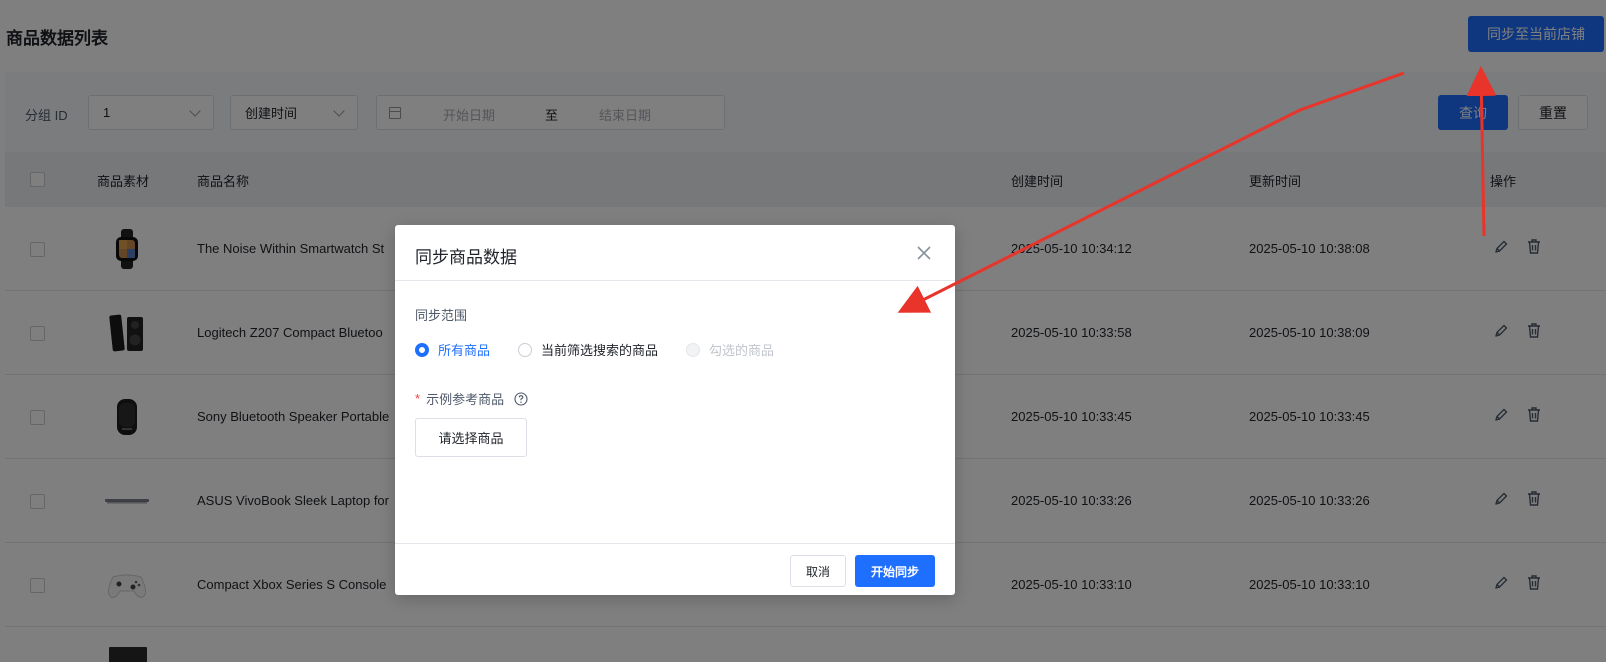 The width and height of the screenshot is (1606, 662). What do you see at coordinates (675, 569) in the screenshot?
I see `dialog-footer: 取消 开始同步` at bounding box center [675, 569].